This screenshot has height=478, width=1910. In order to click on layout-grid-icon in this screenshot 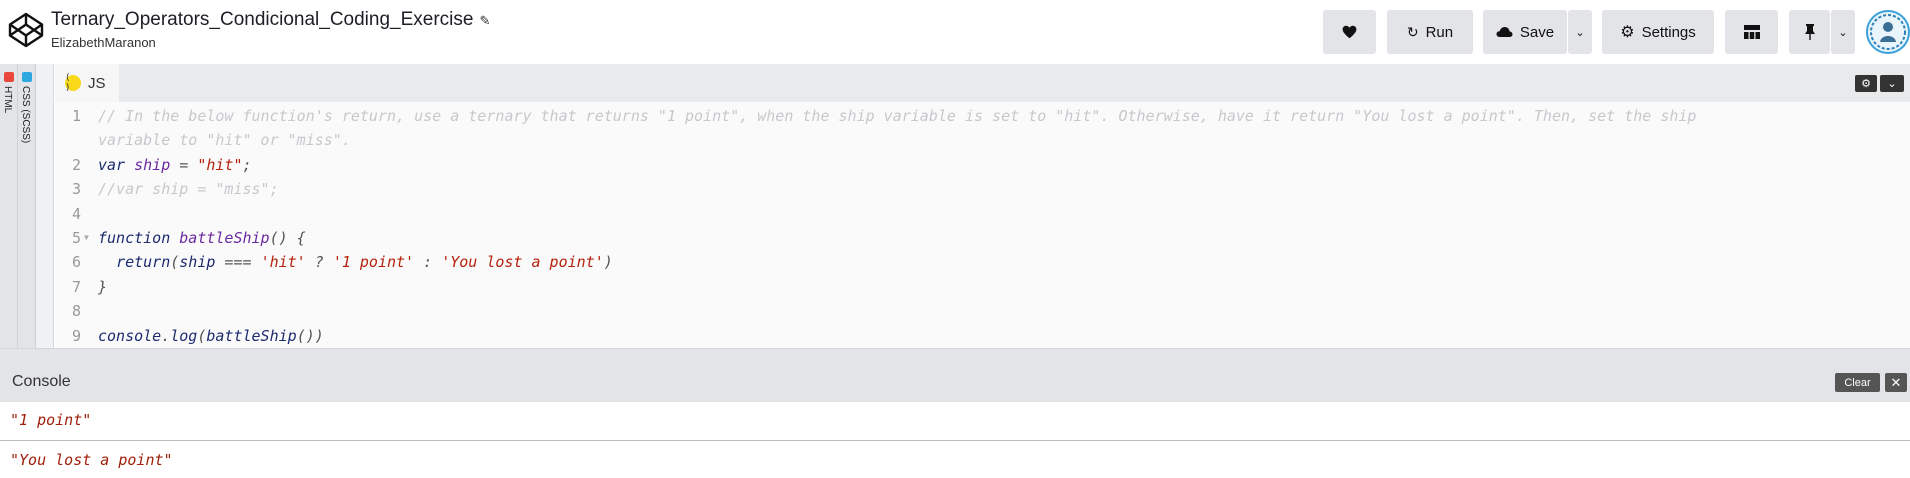, I will do `click(1751, 32)`.